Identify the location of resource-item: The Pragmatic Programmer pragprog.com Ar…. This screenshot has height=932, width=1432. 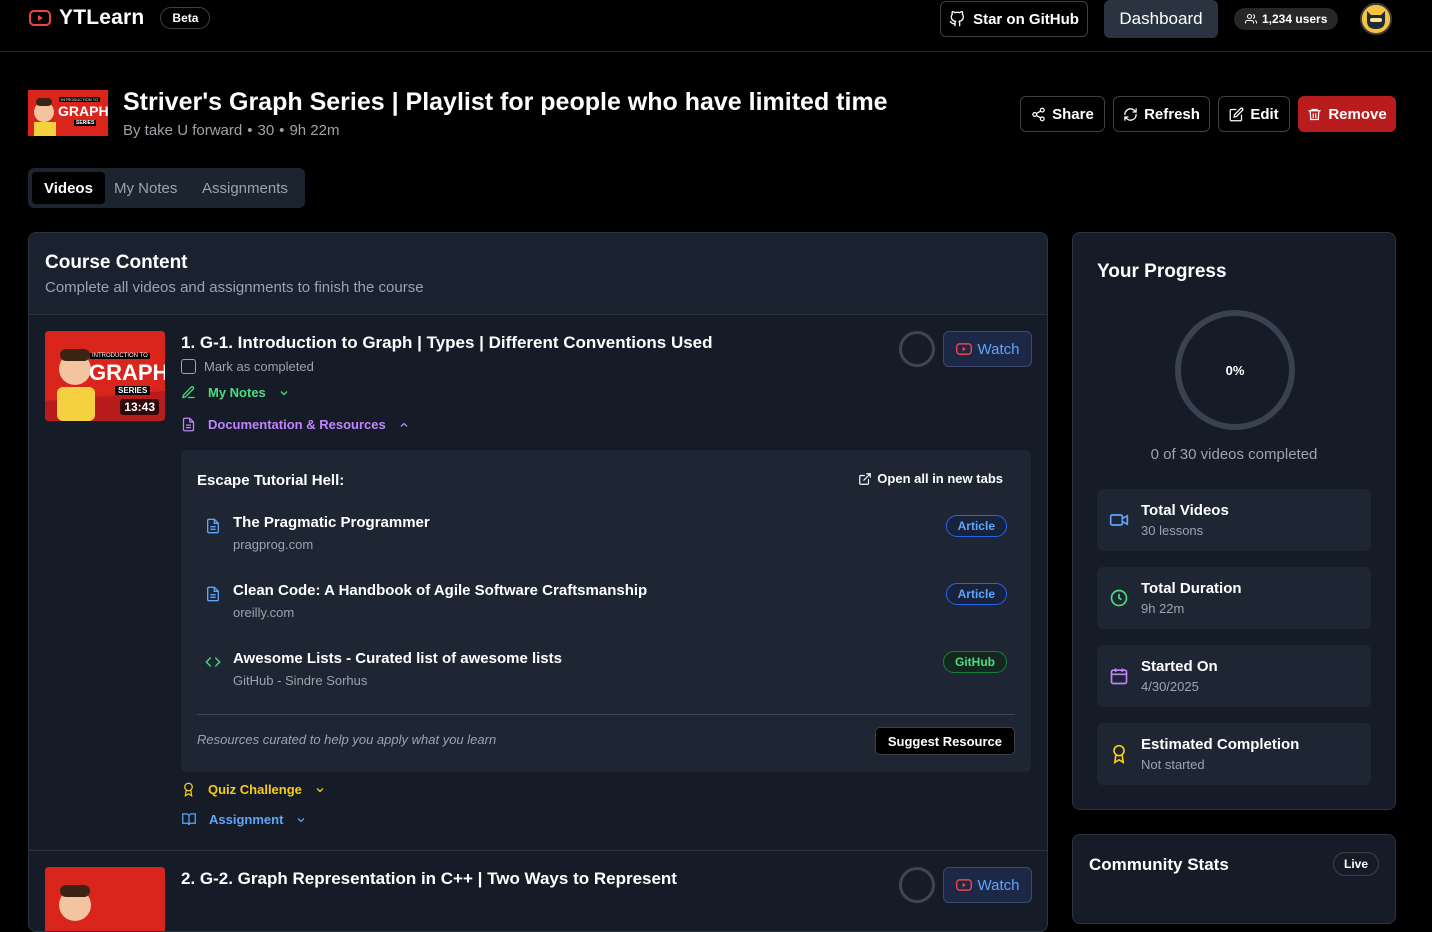
(606, 536).